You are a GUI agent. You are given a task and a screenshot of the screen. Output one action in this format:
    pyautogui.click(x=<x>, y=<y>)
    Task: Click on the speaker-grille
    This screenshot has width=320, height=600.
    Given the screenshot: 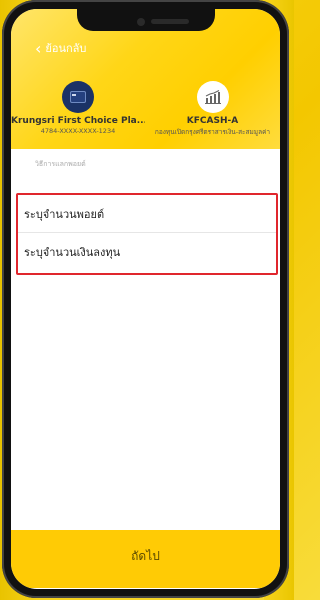 What is the action you would take?
    pyautogui.click(x=170, y=21)
    